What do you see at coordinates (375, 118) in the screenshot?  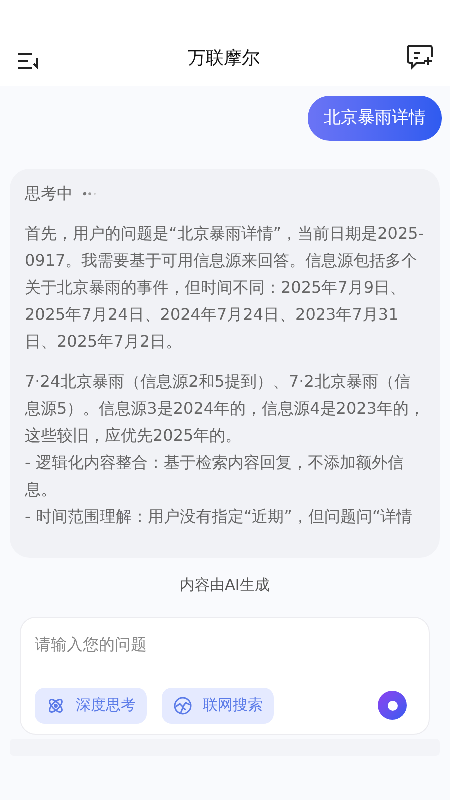 I see `user-message: 北京暴雨详情` at bounding box center [375, 118].